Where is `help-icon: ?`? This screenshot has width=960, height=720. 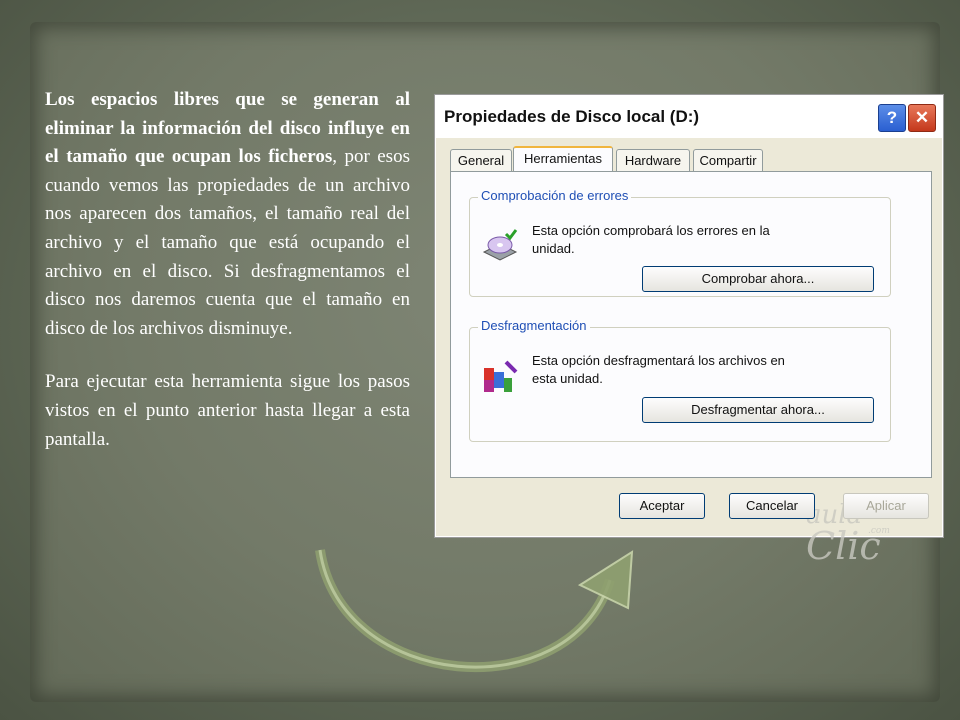 help-icon: ? is located at coordinates (892, 117).